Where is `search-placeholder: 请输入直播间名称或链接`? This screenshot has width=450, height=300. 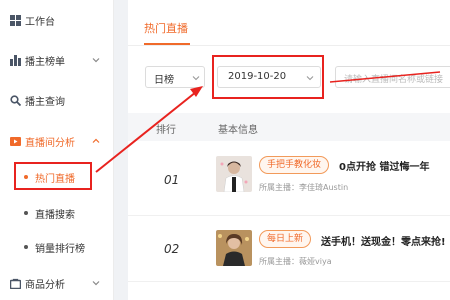
search-placeholder: 请输入直播间名称或链接 is located at coordinates (394, 80).